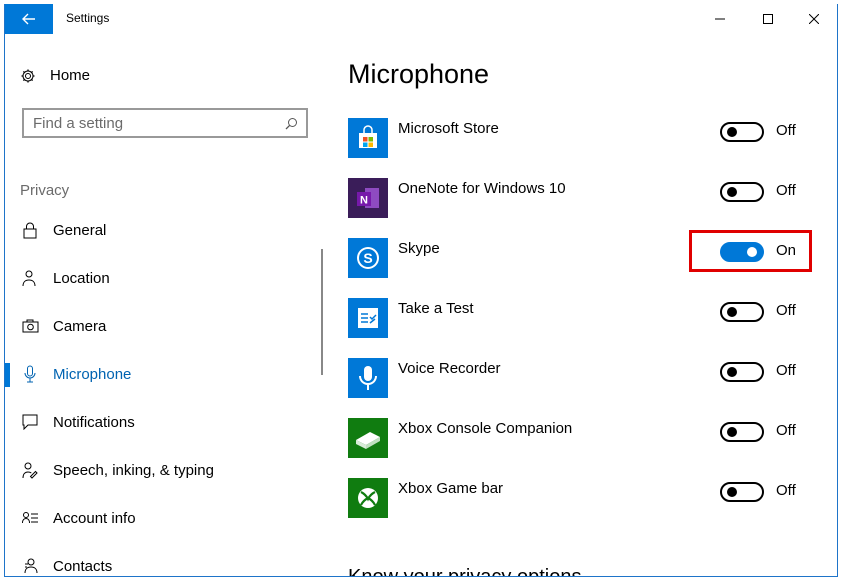 The height and width of the screenshot is (579, 842). I want to click on back-button, so click(29, 19).